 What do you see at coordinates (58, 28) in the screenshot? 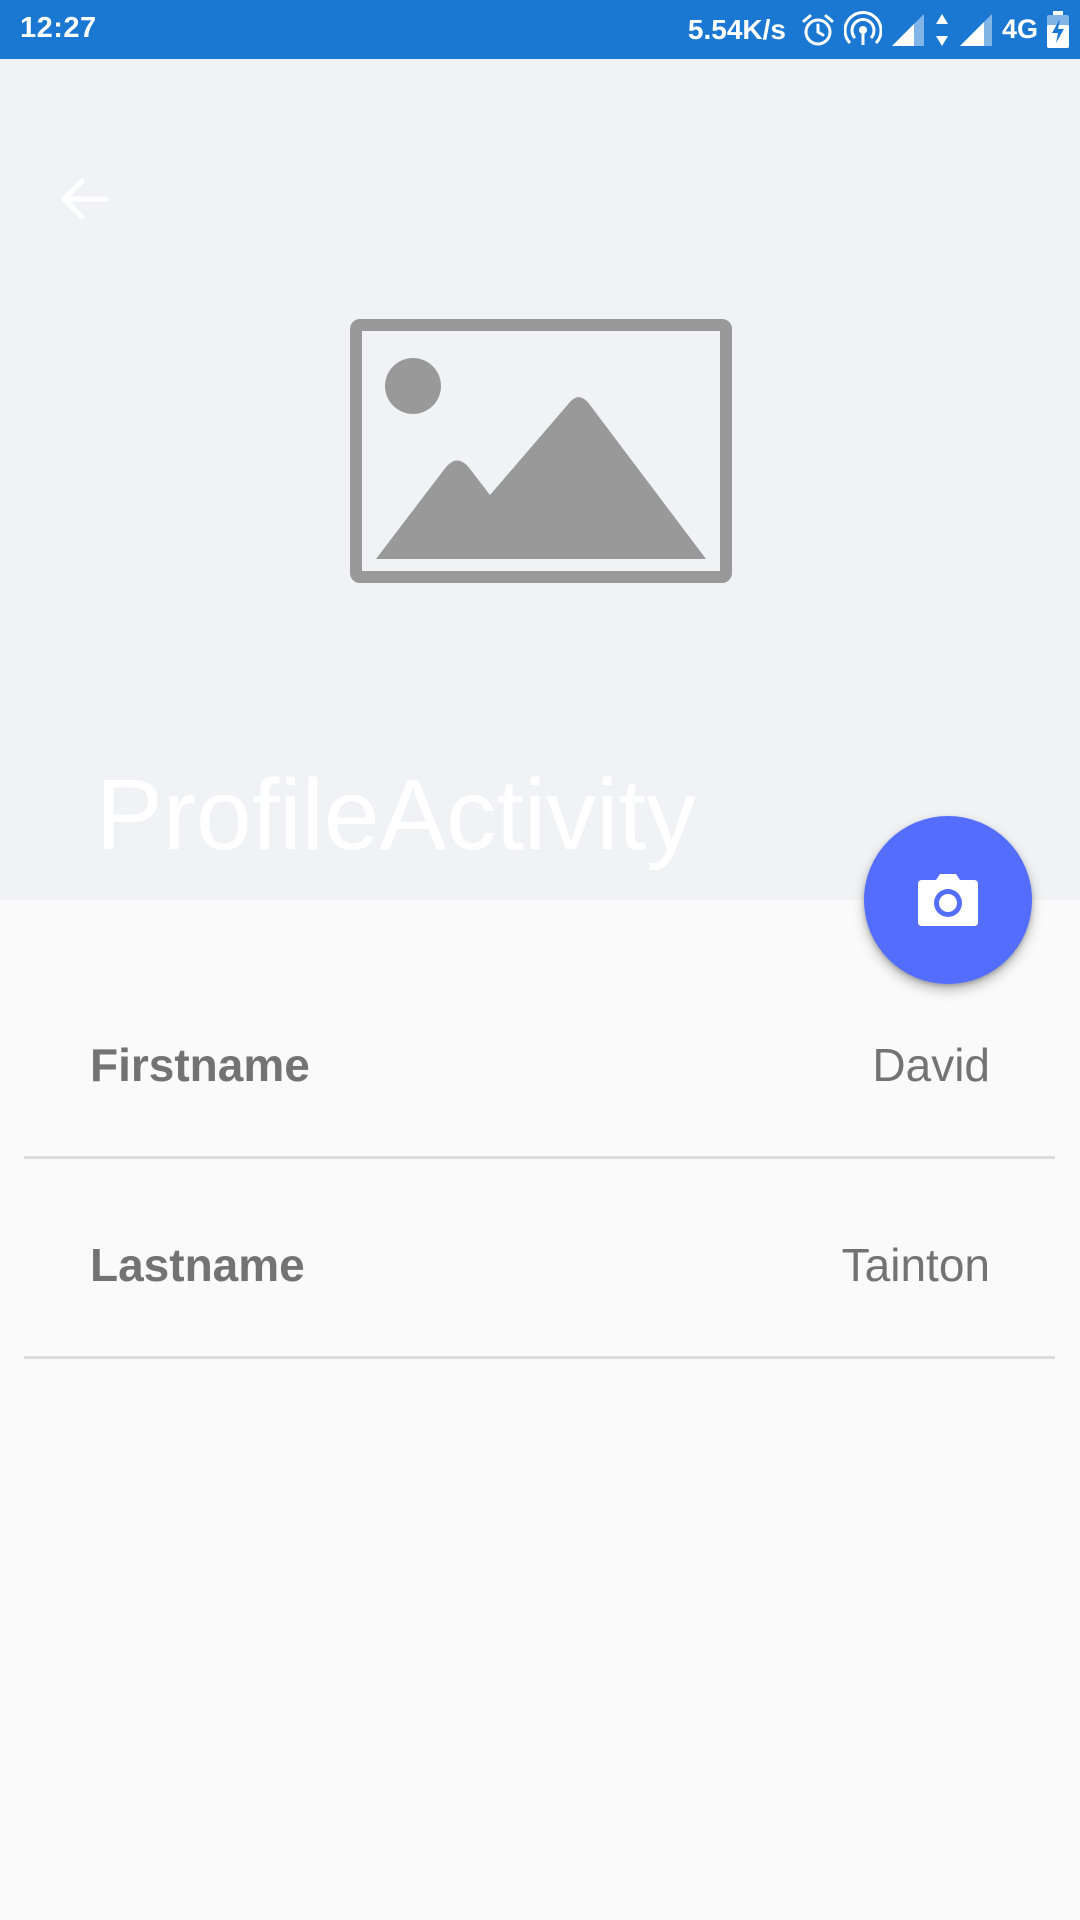
I see `status-time: 12:27` at bounding box center [58, 28].